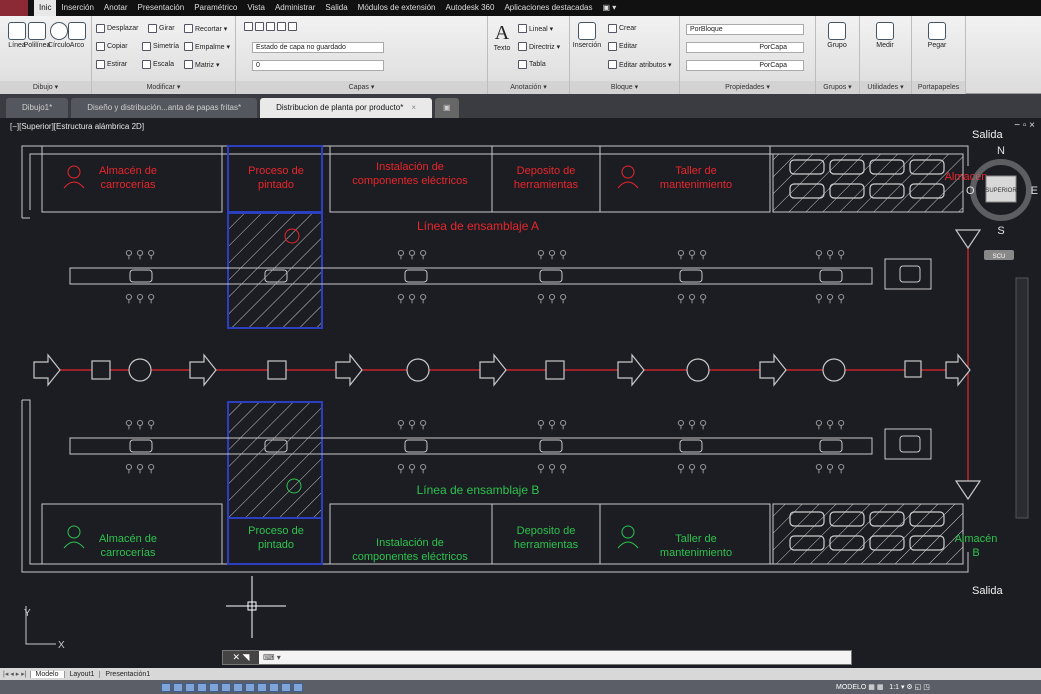  What do you see at coordinates (622, 46) in the screenshot?
I see `editar-bloque-tool: Editar` at bounding box center [622, 46].